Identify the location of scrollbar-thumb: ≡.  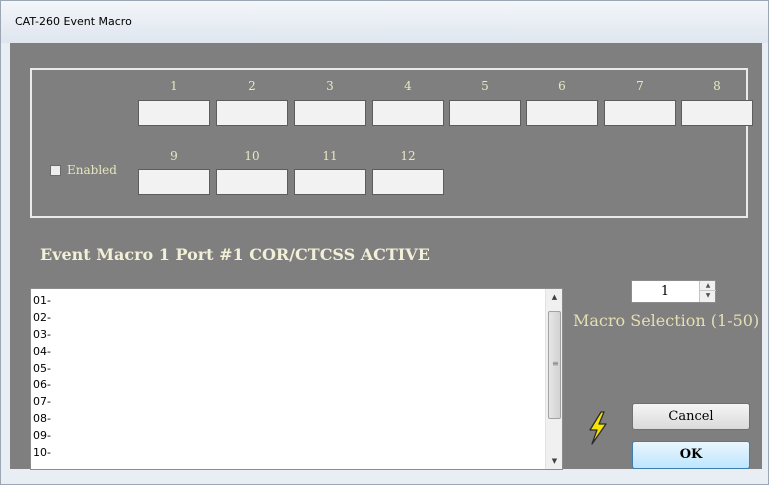
(554, 365).